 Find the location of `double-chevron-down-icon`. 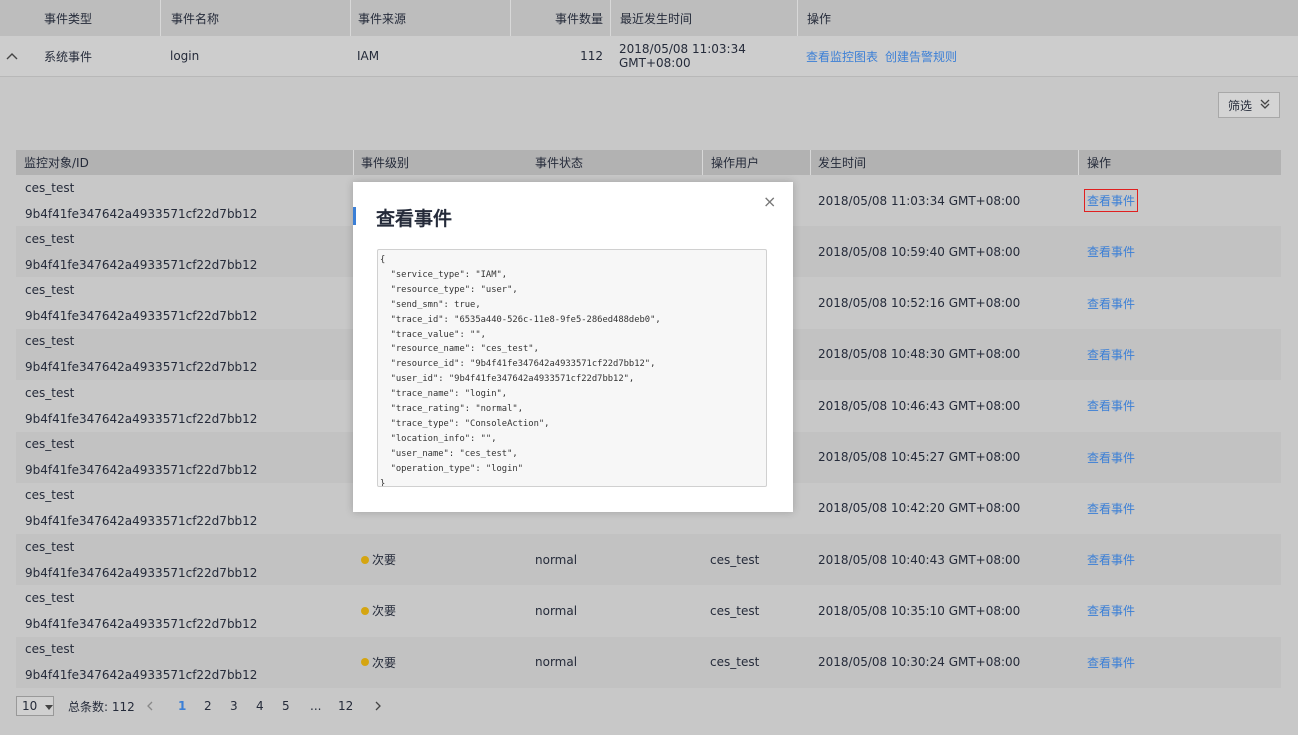

double-chevron-down-icon is located at coordinates (1265, 105).